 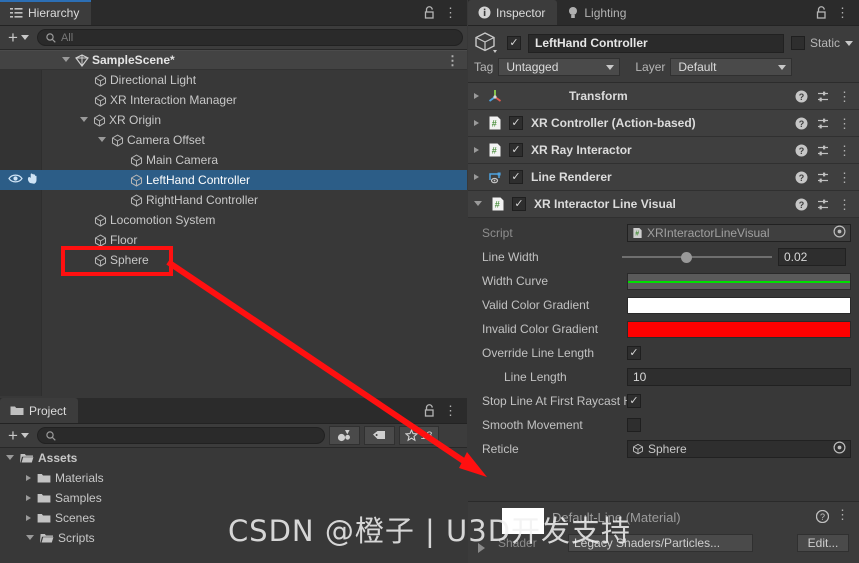 I want to click on project-search-input, so click(x=180, y=435).